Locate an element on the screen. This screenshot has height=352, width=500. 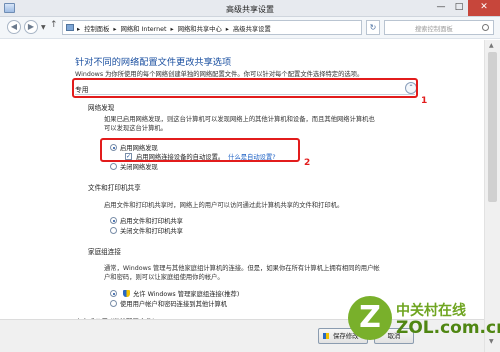
page-heading: 针对不同的网络配置文件更改共享选项 is located at coordinates (153, 62).